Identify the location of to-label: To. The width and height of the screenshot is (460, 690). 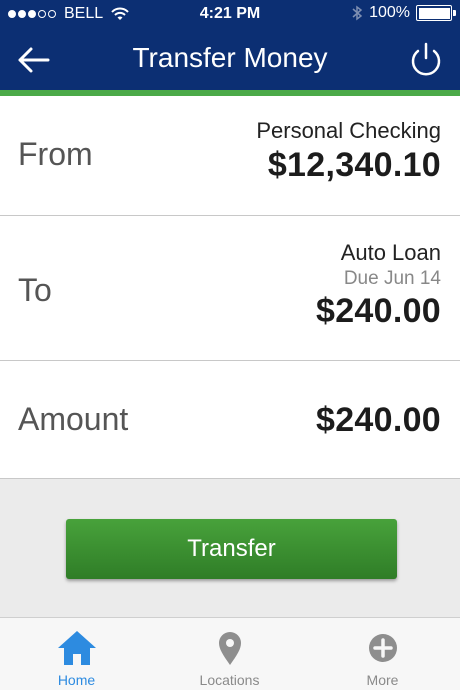
(35, 290).